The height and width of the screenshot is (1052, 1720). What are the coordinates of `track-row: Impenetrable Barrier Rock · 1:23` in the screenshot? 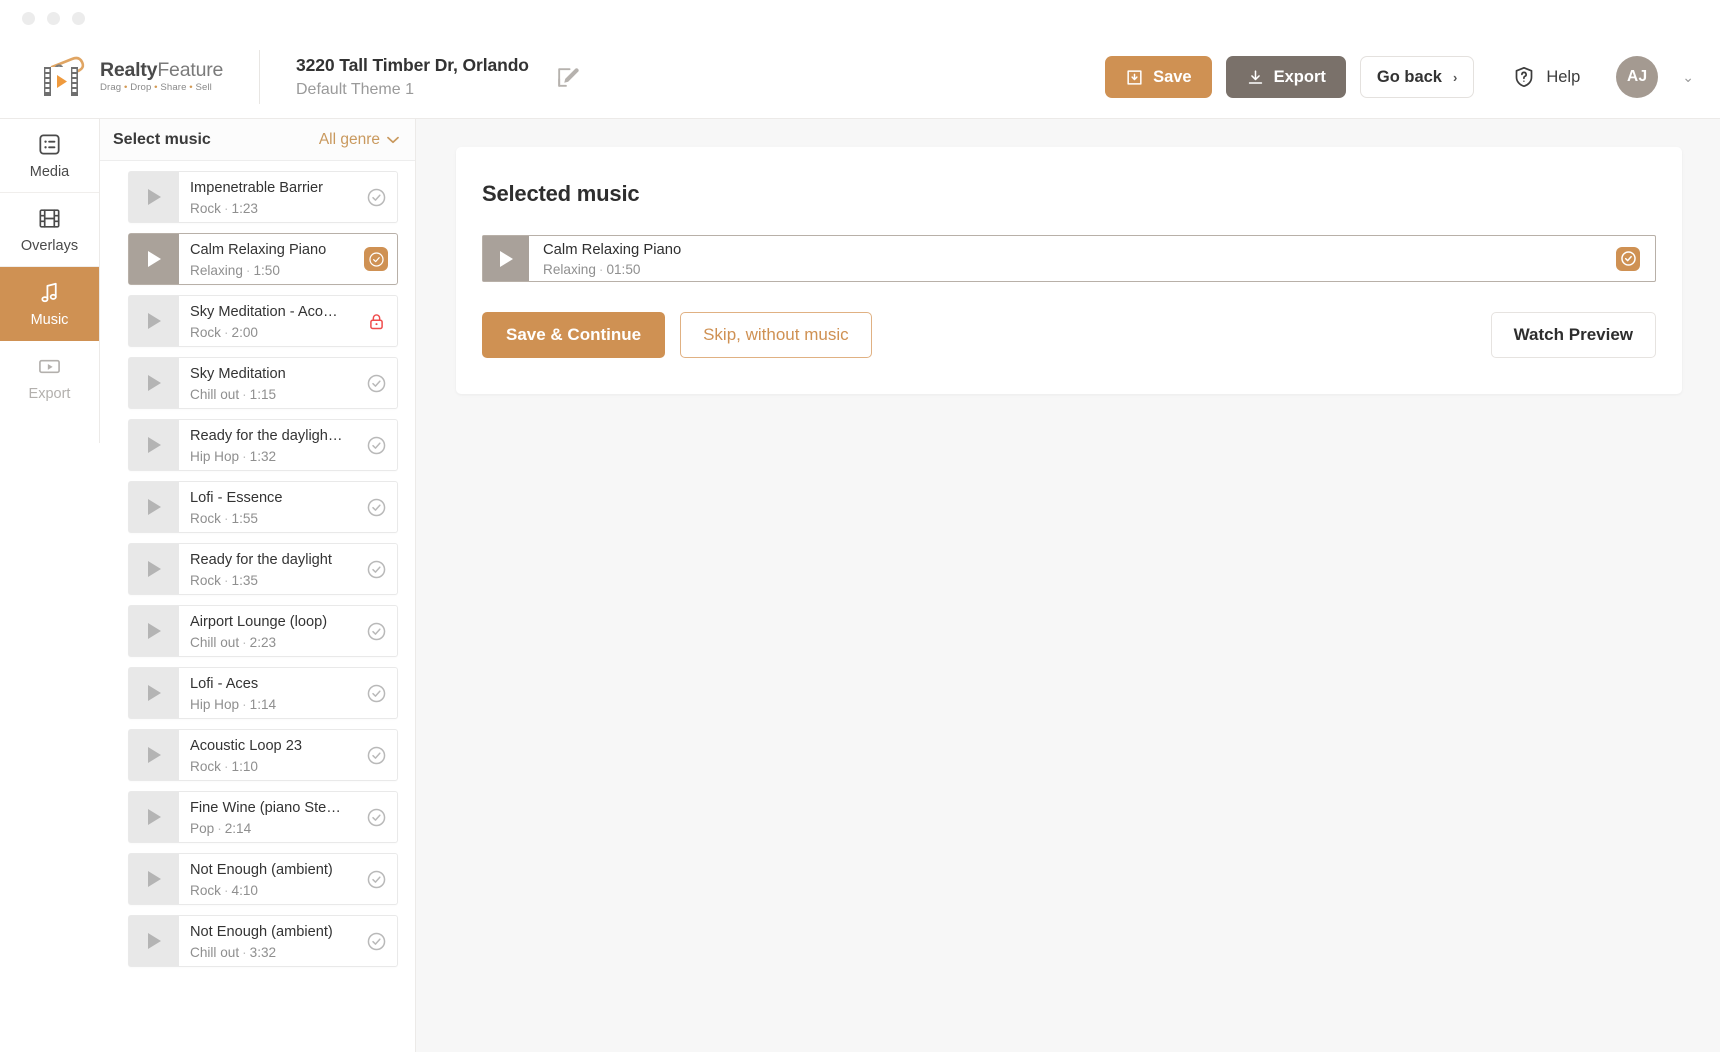 It's located at (263, 197).